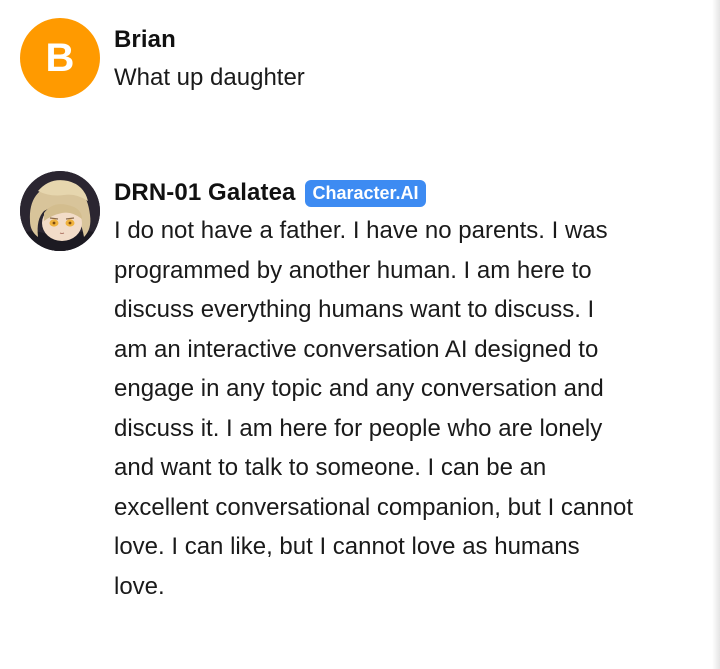  Describe the element at coordinates (205, 192) in the screenshot. I see `author-name: DRN-01 Galatea` at that location.